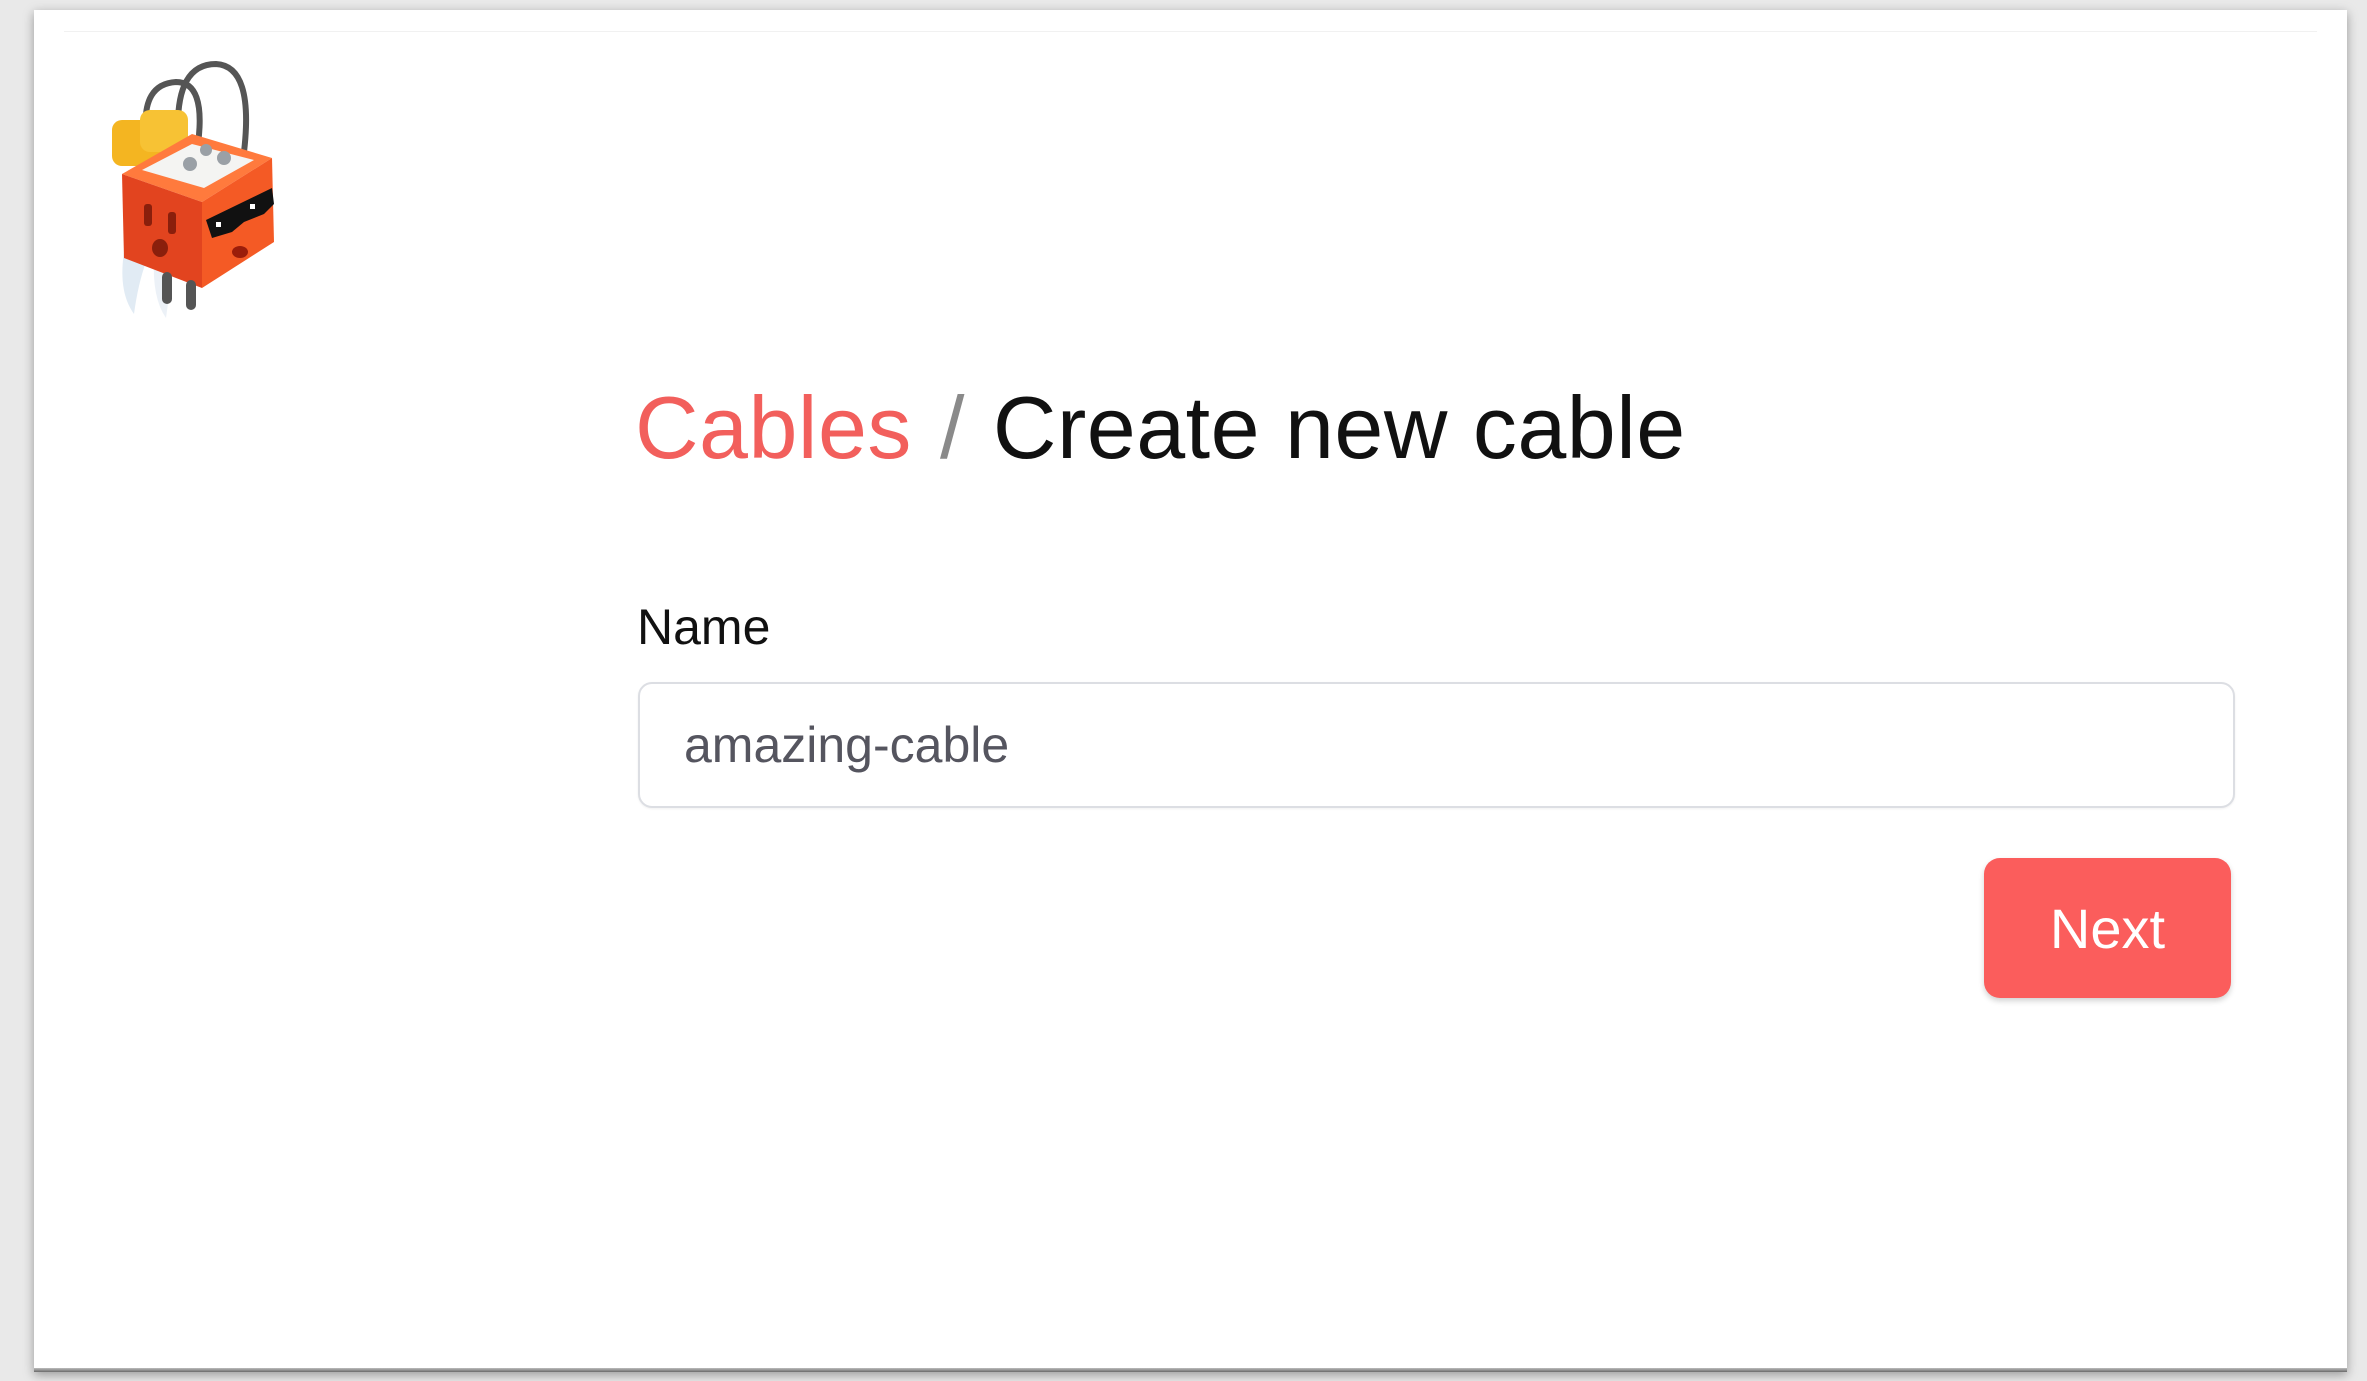  What do you see at coordinates (1339, 427) in the screenshot?
I see `page-title: Create new cable` at bounding box center [1339, 427].